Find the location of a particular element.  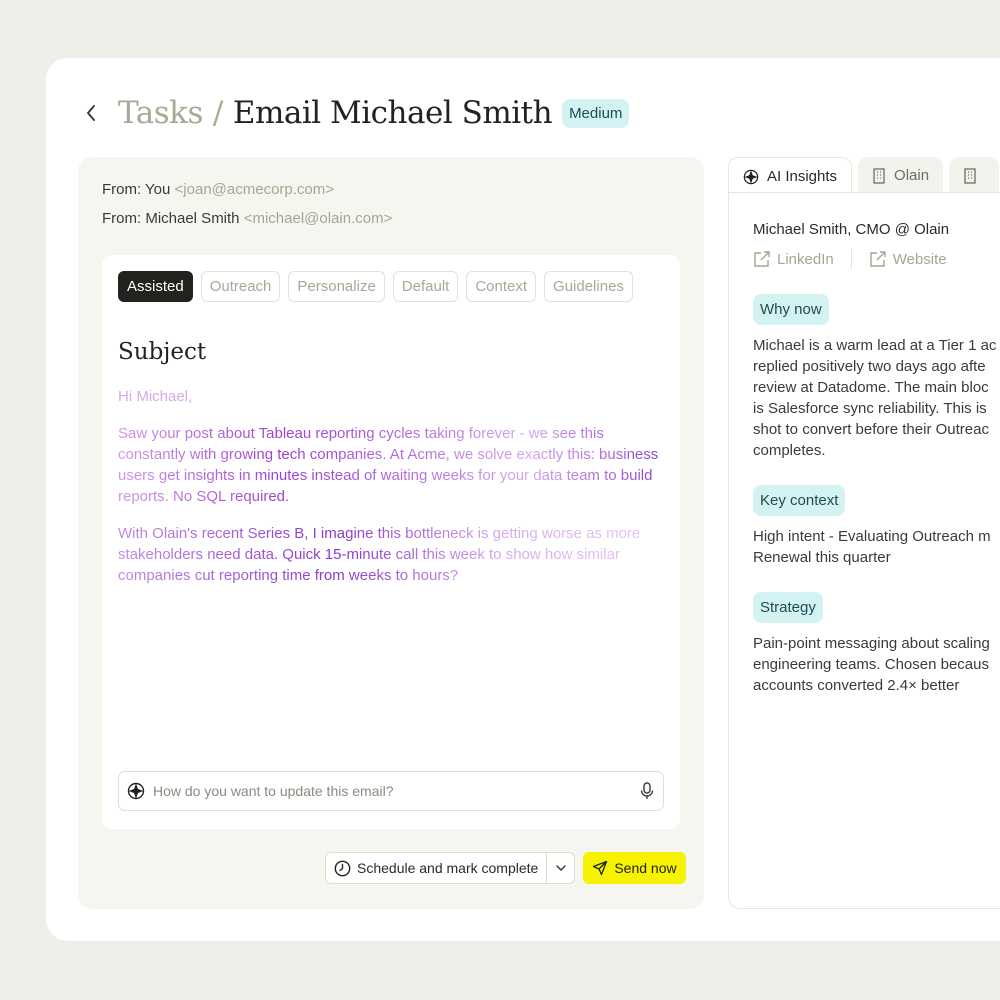

from-contact-line: From: Michael Smith <michael@olain.com> is located at coordinates (247, 218).